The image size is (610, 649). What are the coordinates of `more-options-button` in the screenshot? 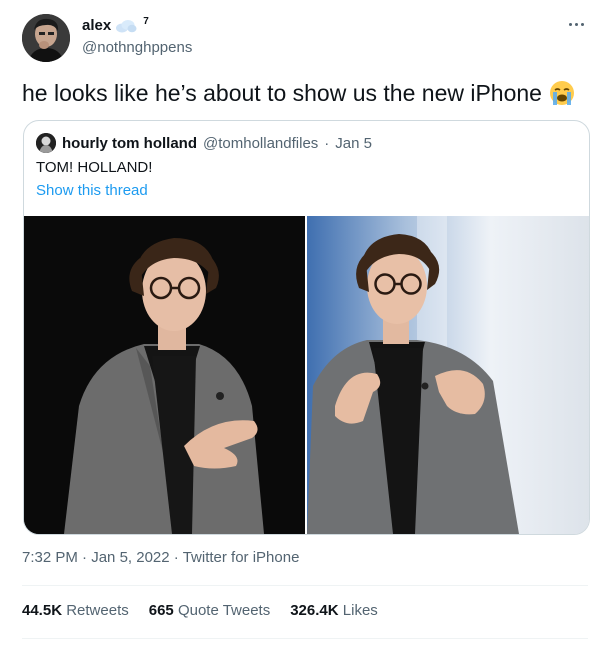 It's located at (576, 24).